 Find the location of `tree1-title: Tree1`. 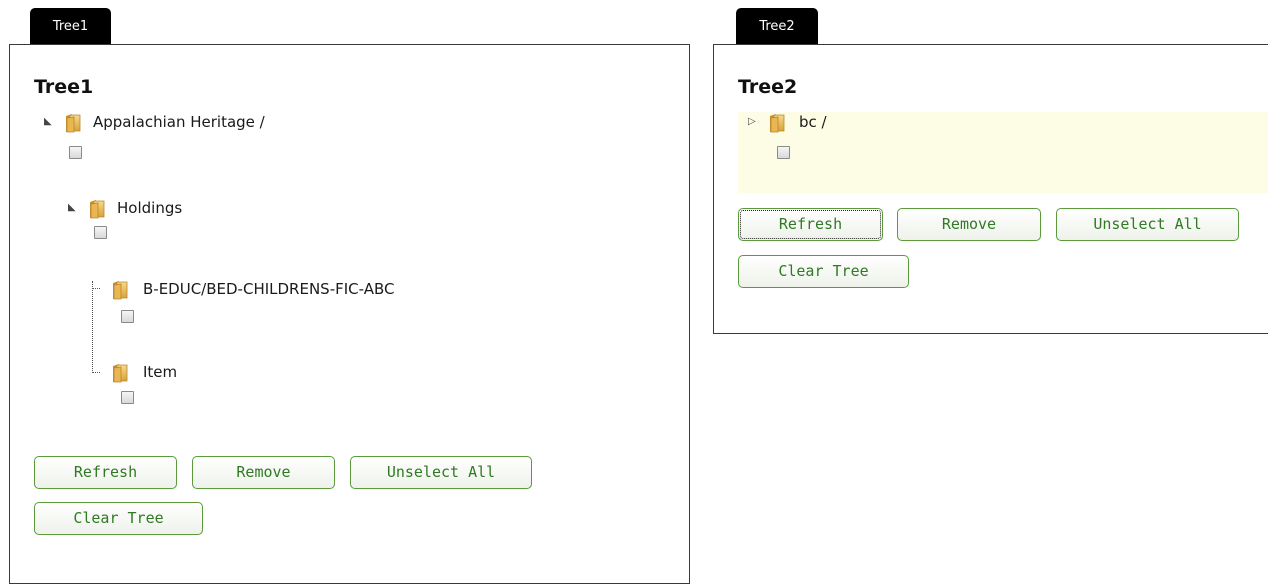

tree1-title: Tree1 is located at coordinates (64, 87).